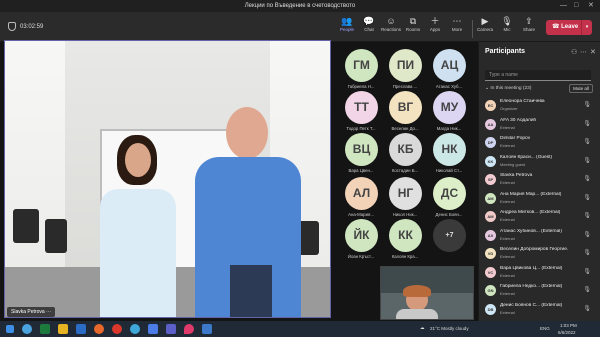  Describe the element at coordinates (583, 52) in the screenshot. I see `more-options-icon: ⋯` at that location.